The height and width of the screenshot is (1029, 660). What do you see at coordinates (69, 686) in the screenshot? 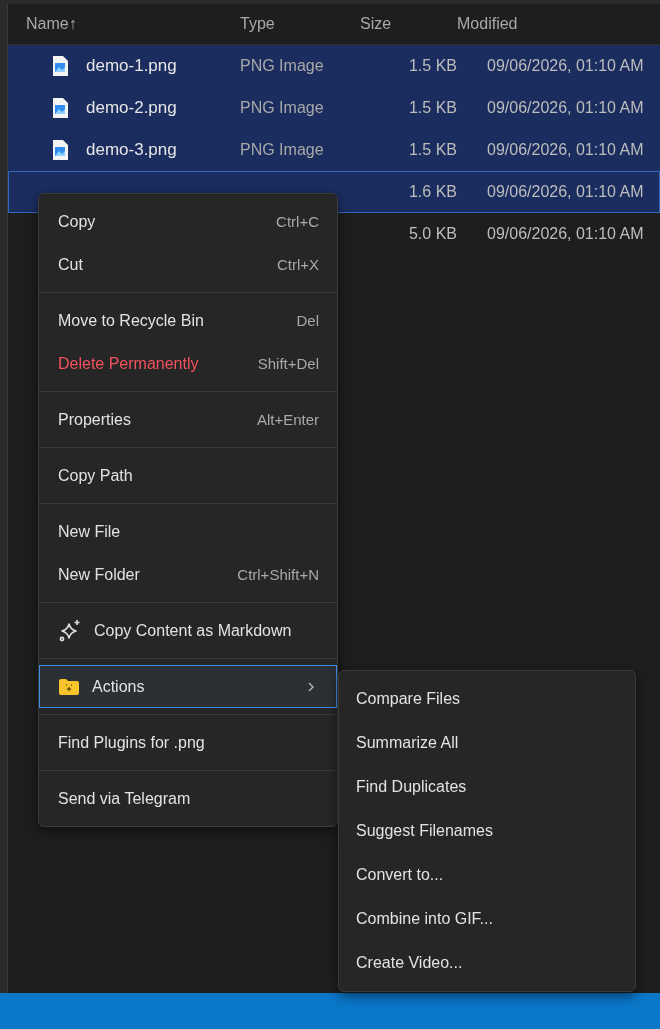
I see `folder-icon` at bounding box center [69, 686].